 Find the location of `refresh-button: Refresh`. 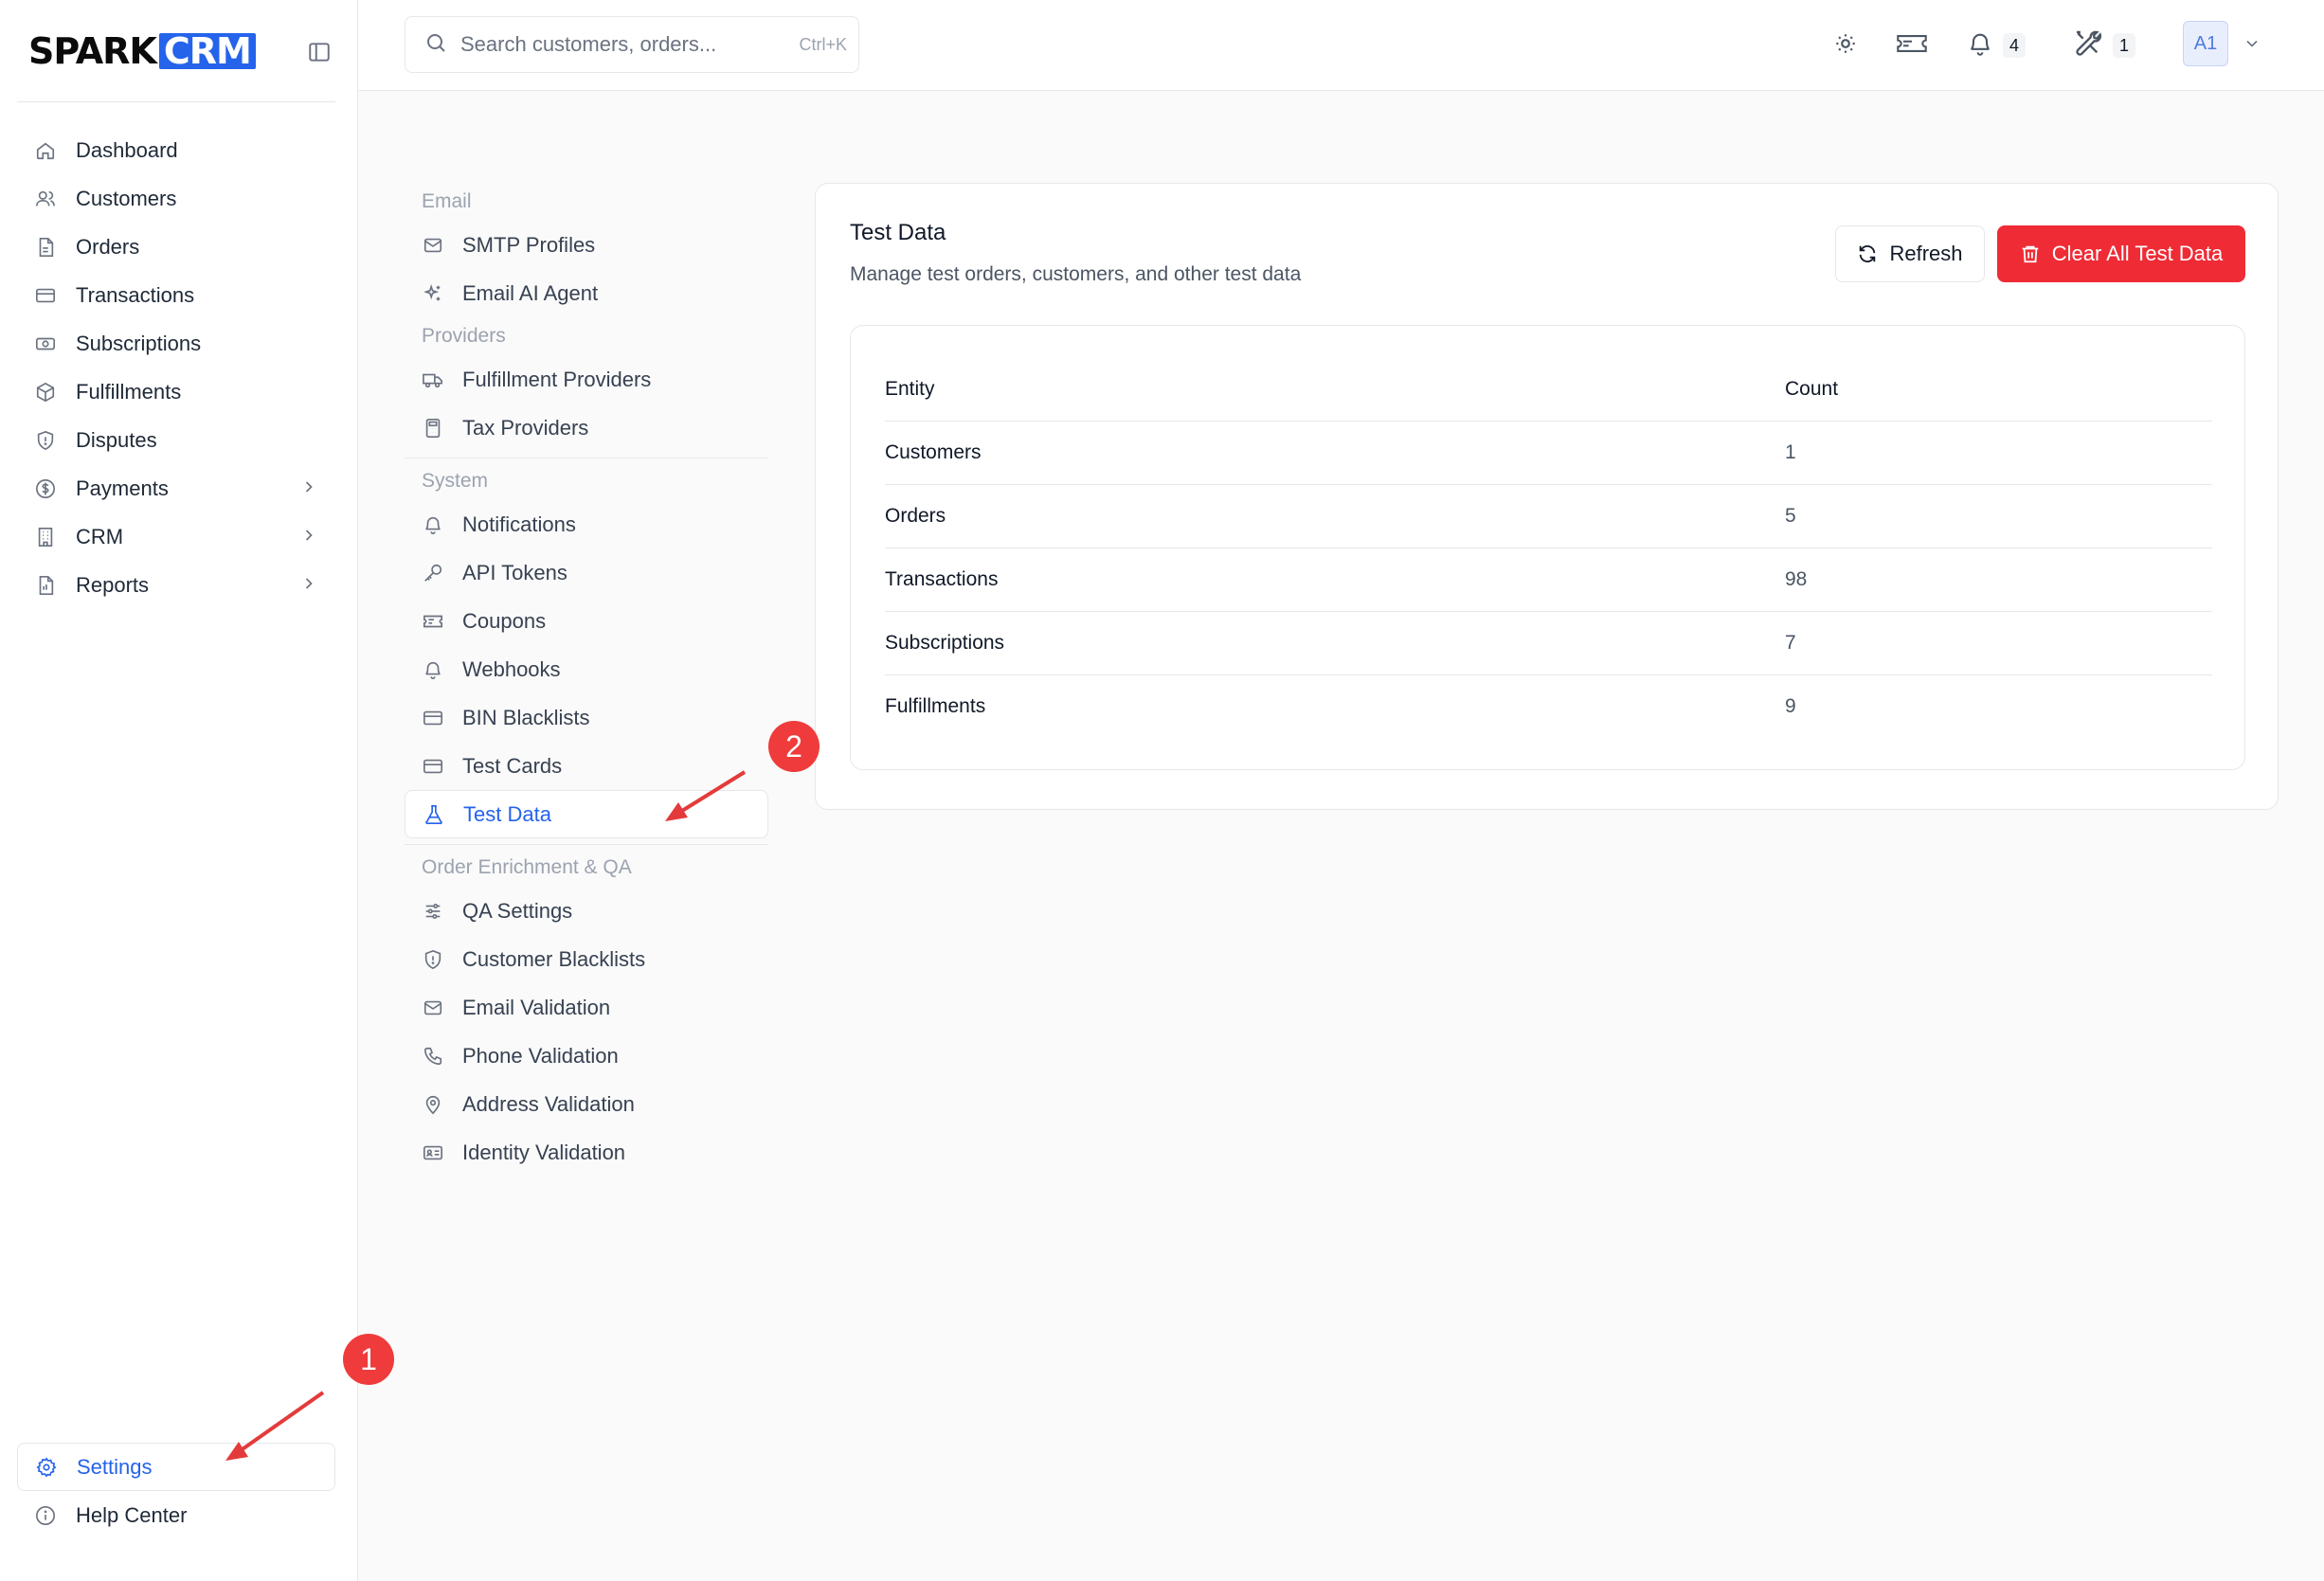

refresh-button: Refresh is located at coordinates (1910, 253).